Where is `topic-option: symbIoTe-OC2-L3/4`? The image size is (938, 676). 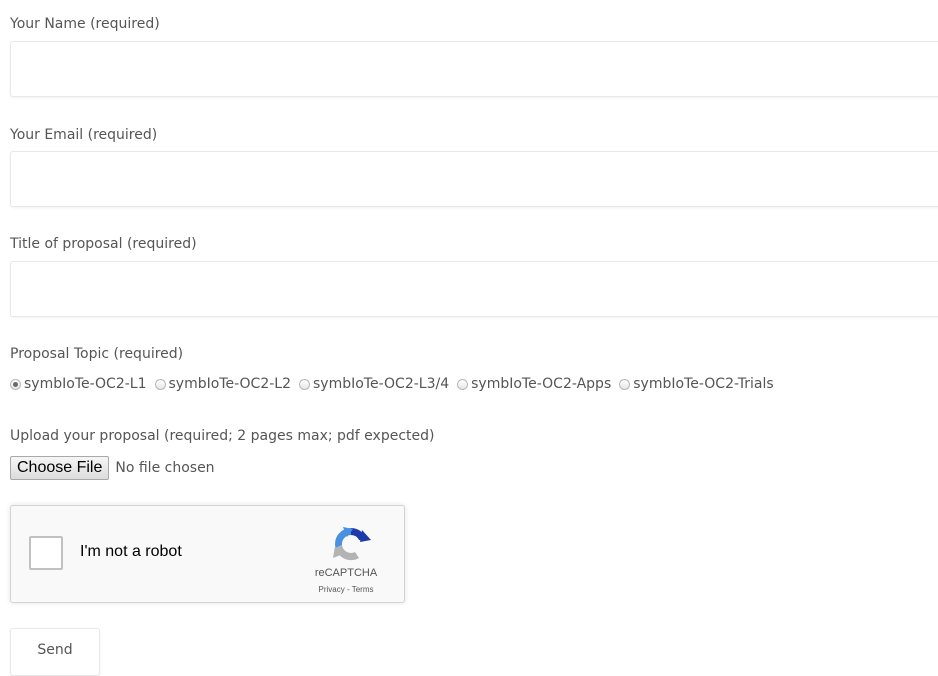 topic-option: symbIoTe-OC2-L3/4 is located at coordinates (374, 384).